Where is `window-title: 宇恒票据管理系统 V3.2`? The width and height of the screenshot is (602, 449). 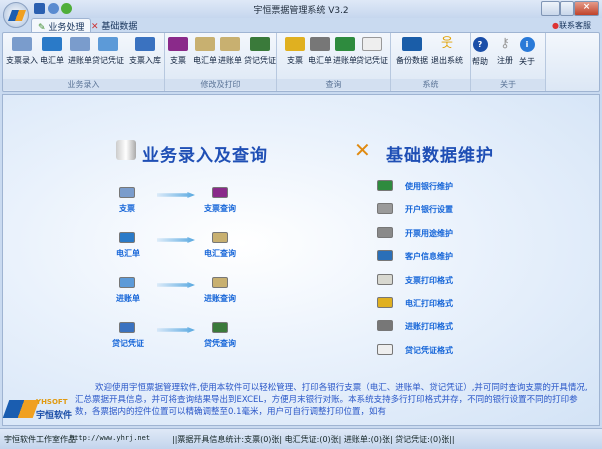
window-title: 宇恒票据管理系统 V3.2 is located at coordinates (301, 11).